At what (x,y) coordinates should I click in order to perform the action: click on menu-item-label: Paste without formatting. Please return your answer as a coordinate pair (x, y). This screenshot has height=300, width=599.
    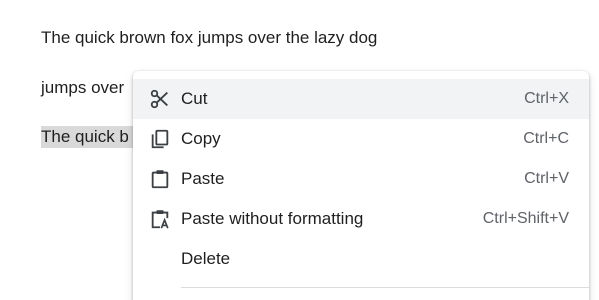
    Looking at the image, I should click on (272, 218).